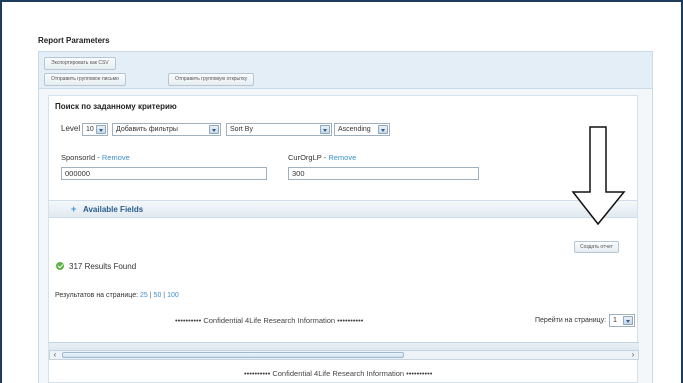  What do you see at coordinates (103, 266) in the screenshot?
I see `results-count: 317 Results Found` at bounding box center [103, 266].